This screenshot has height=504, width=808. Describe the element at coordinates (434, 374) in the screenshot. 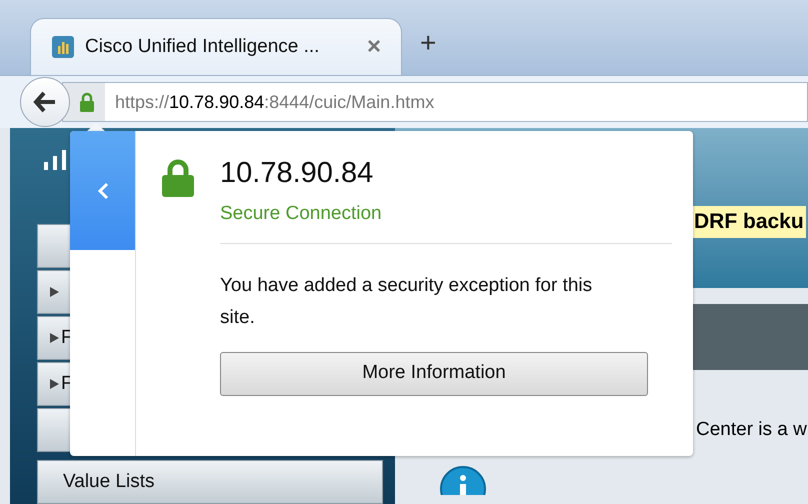

I see `more-information-button: More Information` at that location.